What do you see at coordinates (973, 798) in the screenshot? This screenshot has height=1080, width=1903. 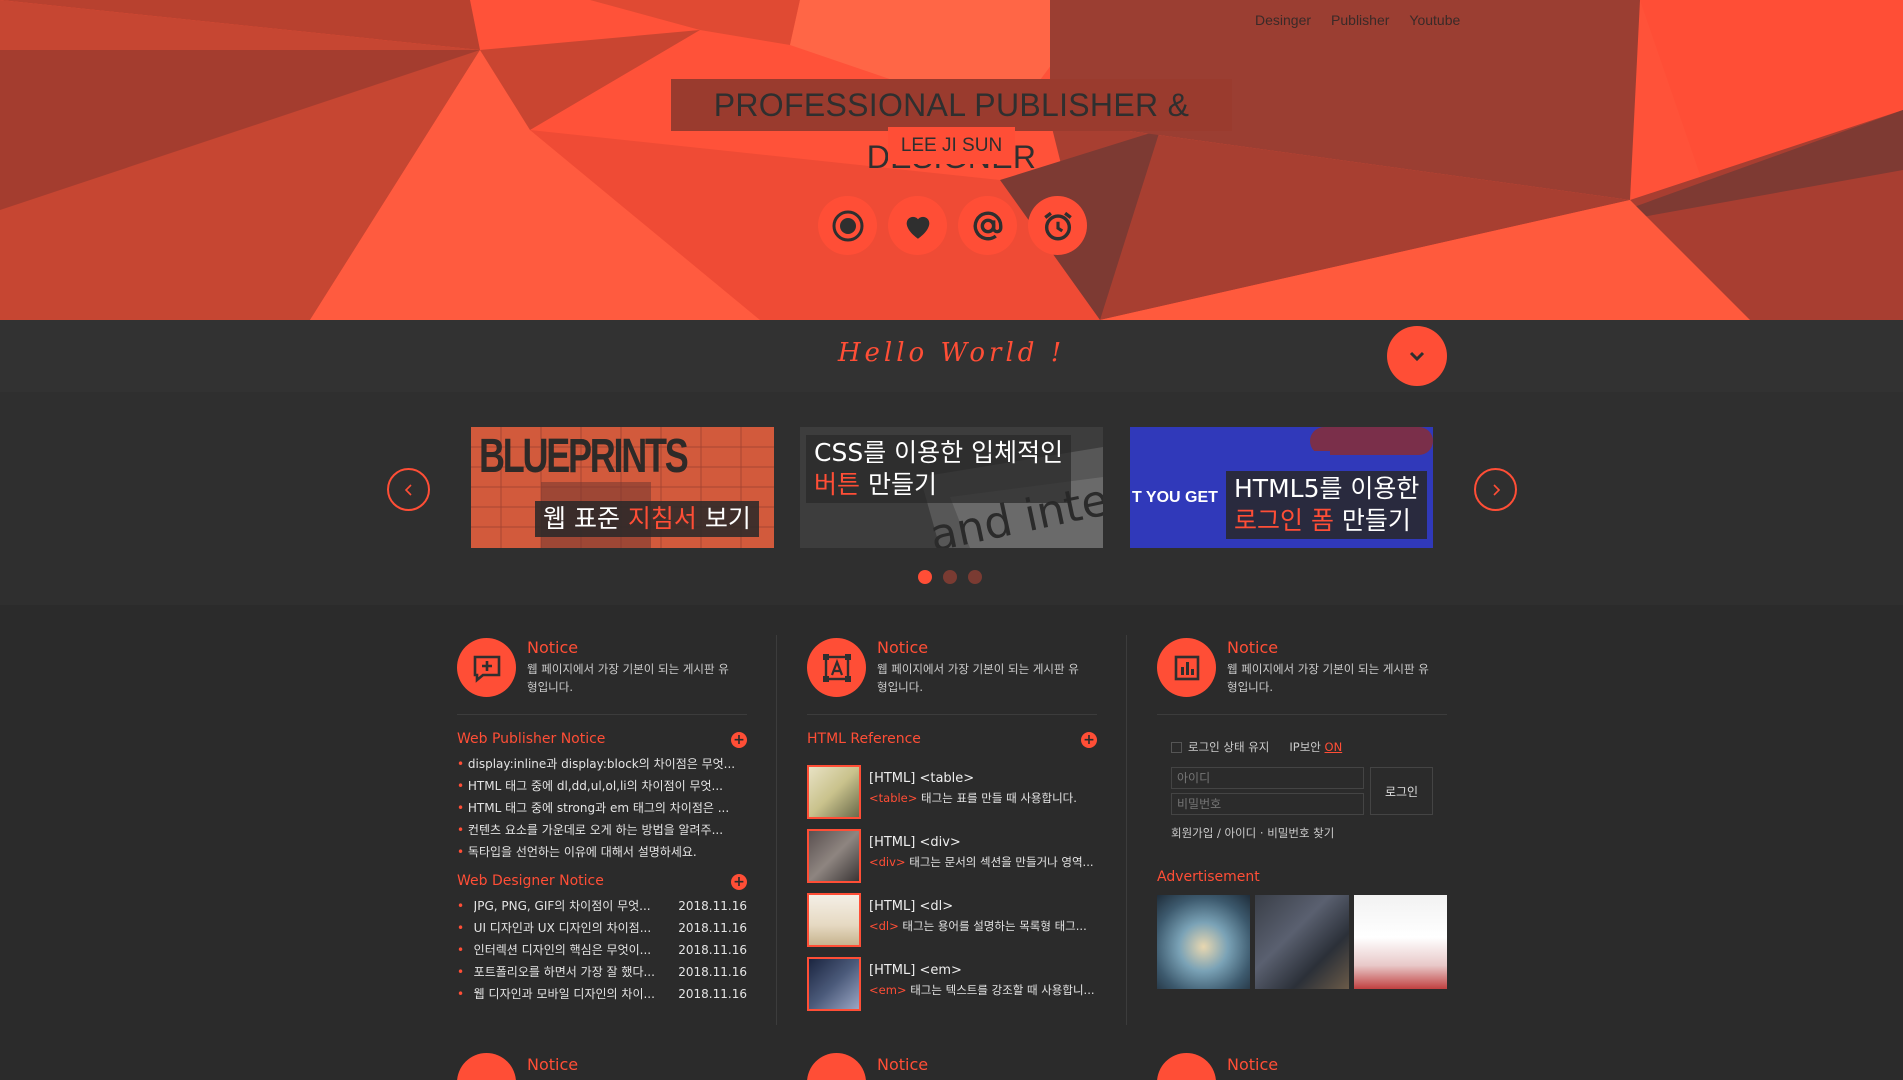 I see `reference-desc: <table> 태그는 표를 만들 때 사용합니다.` at bounding box center [973, 798].